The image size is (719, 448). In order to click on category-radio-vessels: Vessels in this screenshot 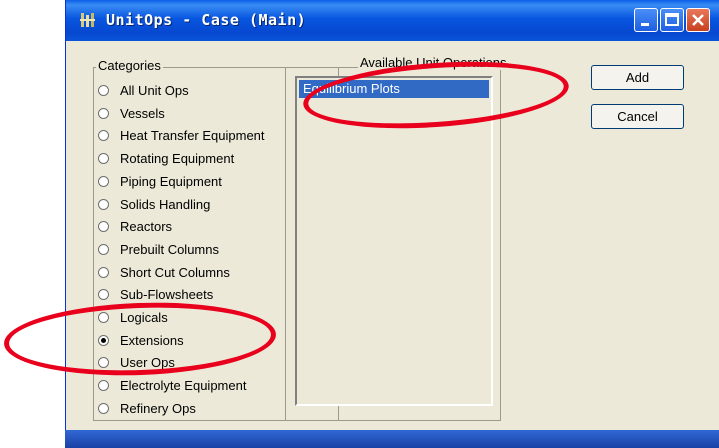, I will do `click(131, 113)`.